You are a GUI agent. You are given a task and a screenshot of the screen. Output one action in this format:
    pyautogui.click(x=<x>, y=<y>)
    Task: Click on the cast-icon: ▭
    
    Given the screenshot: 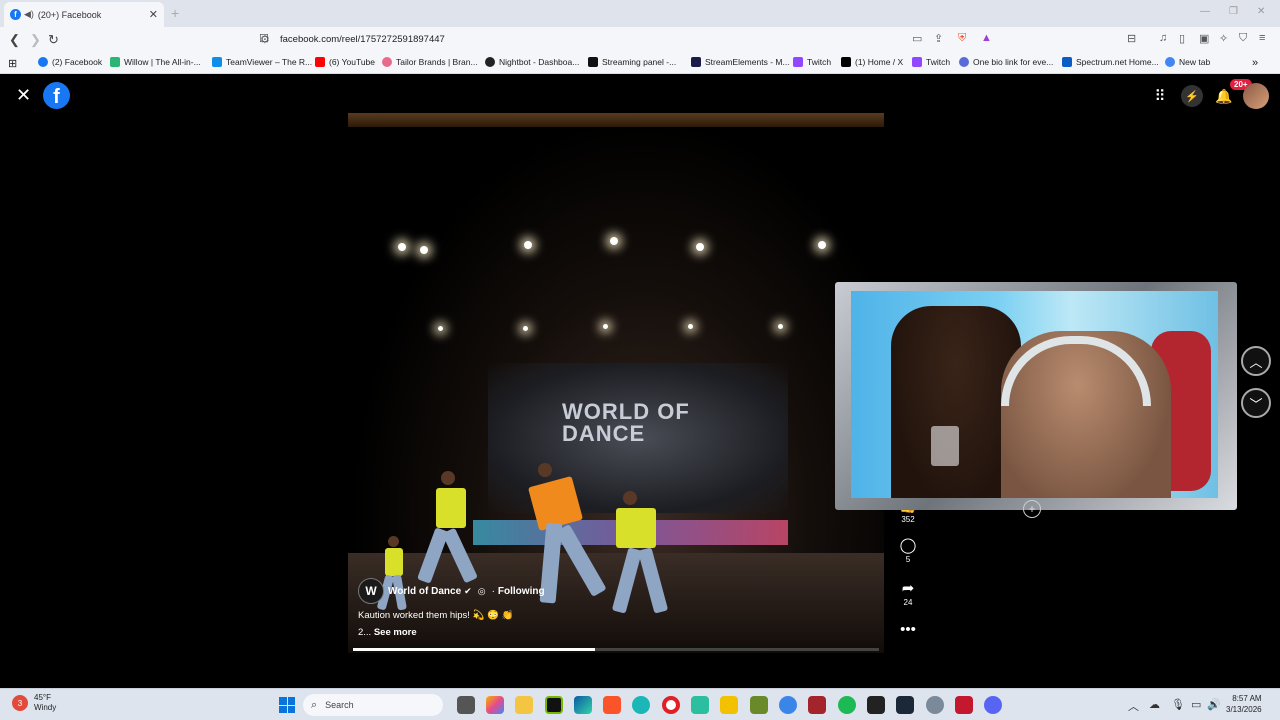 What is the action you would take?
    pyautogui.click(x=917, y=38)
    